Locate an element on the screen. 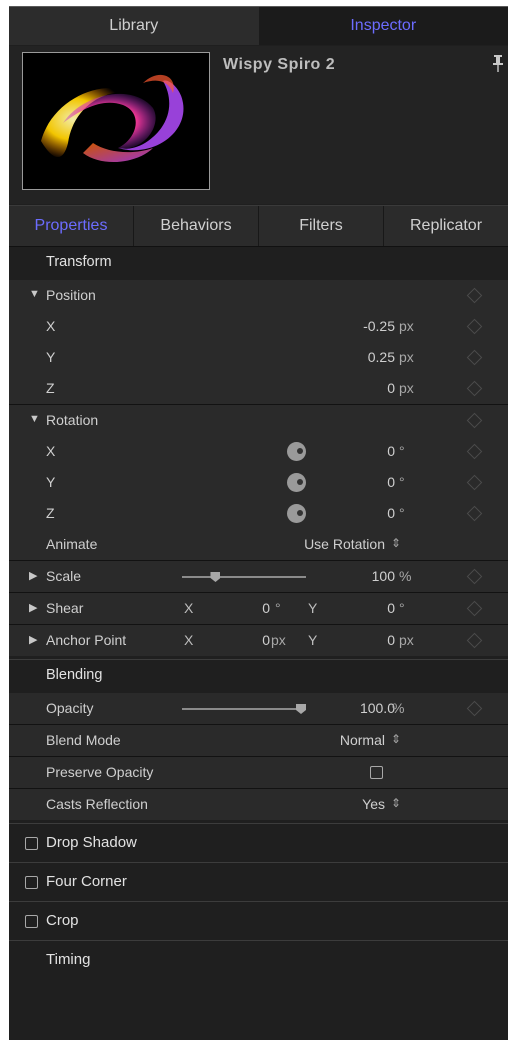  crop-section: Crop is located at coordinates (258, 921).